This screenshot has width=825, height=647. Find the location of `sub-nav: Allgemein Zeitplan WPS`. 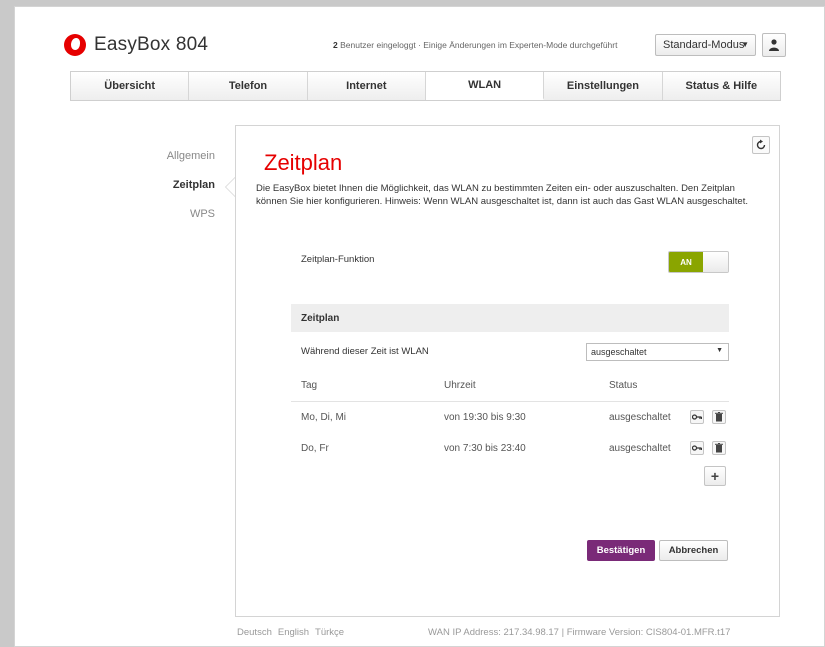

sub-nav: Allgemein Zeitplan WPS is located at coordinates (167, 193).